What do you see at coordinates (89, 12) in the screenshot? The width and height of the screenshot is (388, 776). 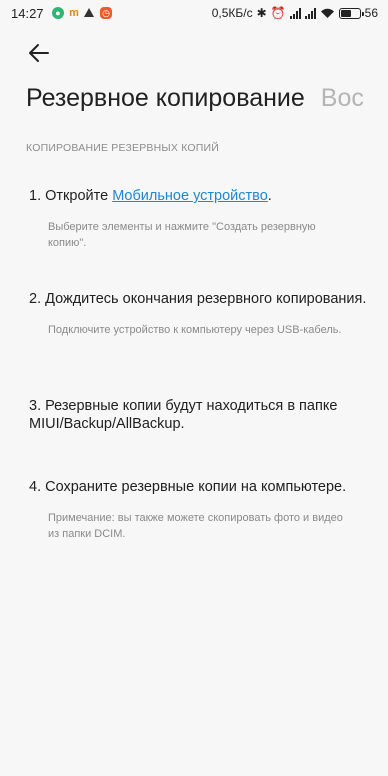 I see `app-triangle-icon` at bounding box center [89, 12].